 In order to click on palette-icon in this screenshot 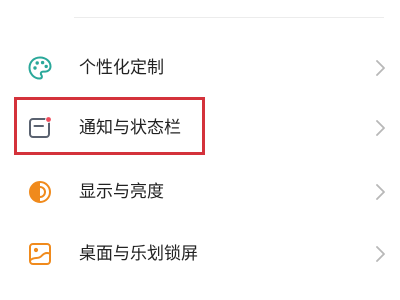, I will do `click(40, 68)`.